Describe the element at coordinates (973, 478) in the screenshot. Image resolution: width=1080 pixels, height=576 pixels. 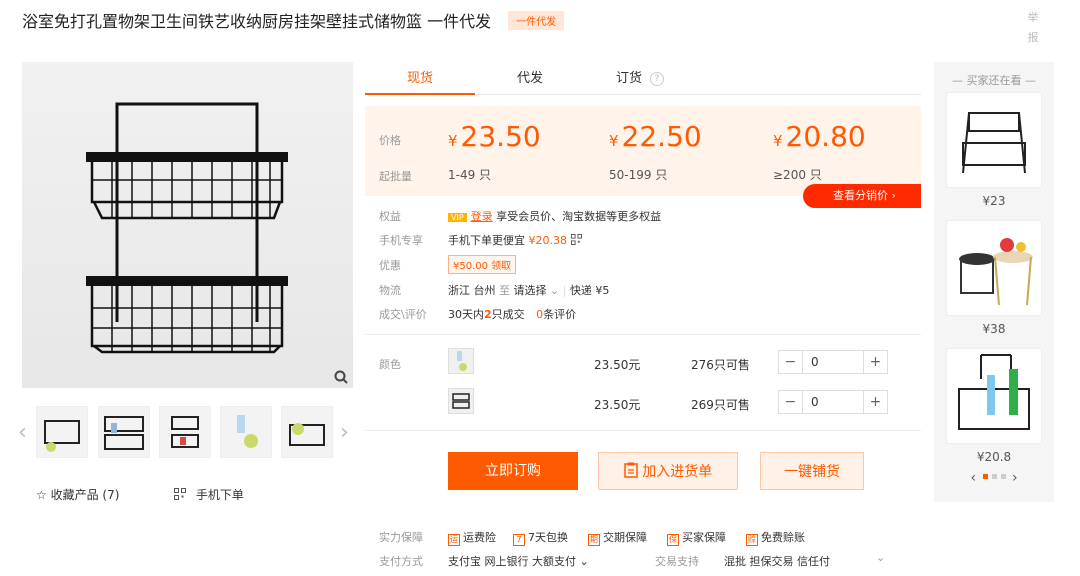
I see `side-prev-icon: ‹` at that location.